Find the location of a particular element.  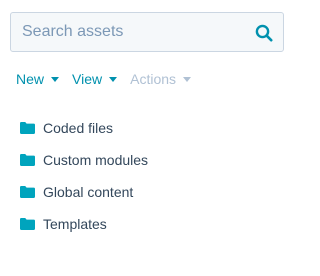

new-menu-button: New is located at coordinates (38, 79).